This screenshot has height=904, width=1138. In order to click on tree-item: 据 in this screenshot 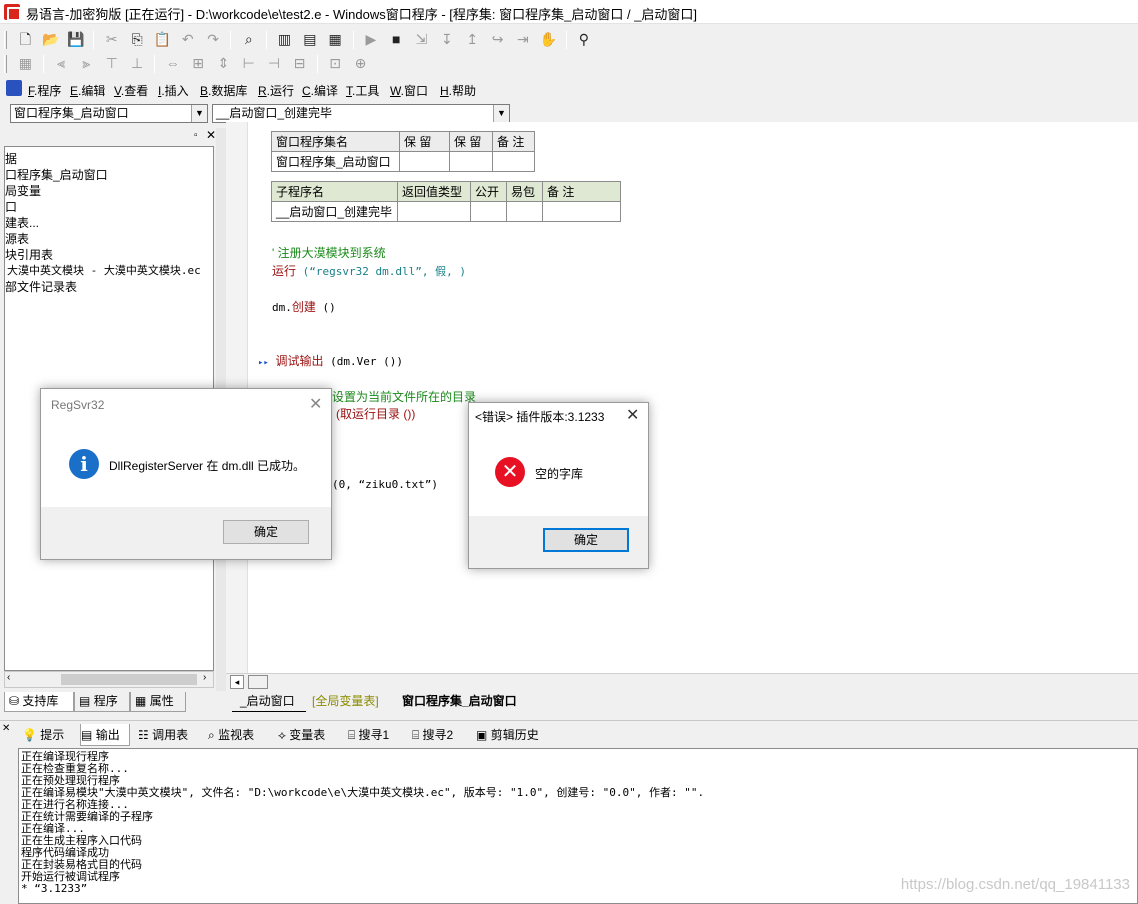, I will do `click(11, 159)`.